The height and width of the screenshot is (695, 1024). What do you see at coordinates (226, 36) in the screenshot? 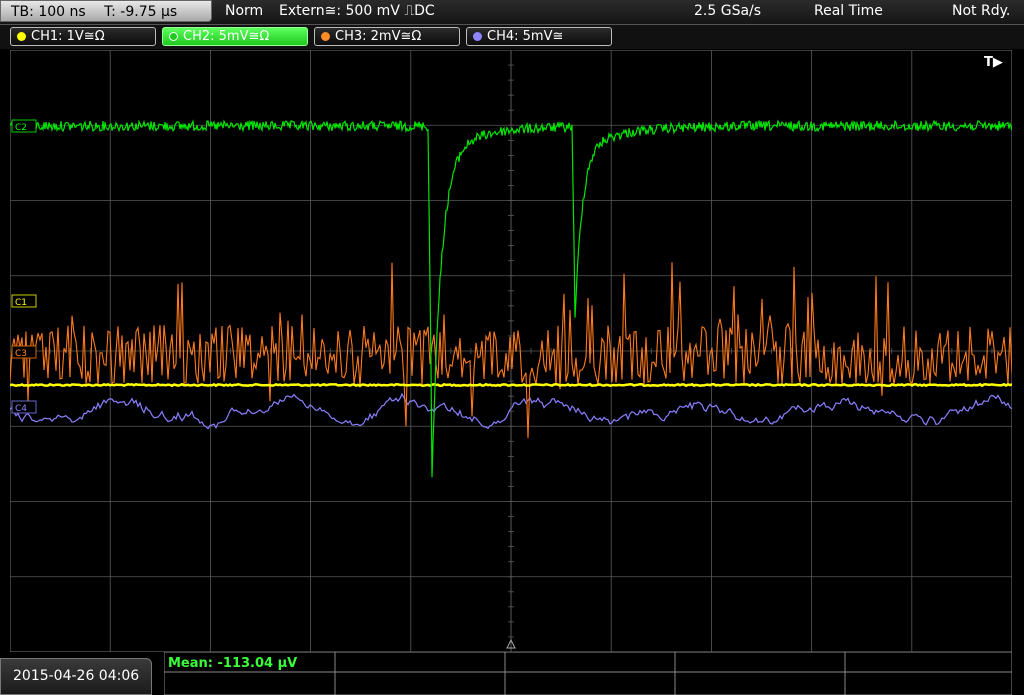
I see `channel-2-label: CH2: 5mV≅Ω` at bounding box center [226, 36].